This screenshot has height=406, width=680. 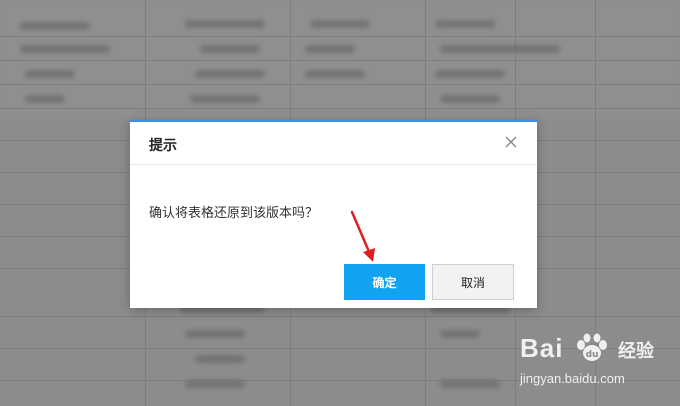 What do you see at coordinates (592, 347) in the screenshot?
I see `paw-icon: du` at bounding box center [592, 347].